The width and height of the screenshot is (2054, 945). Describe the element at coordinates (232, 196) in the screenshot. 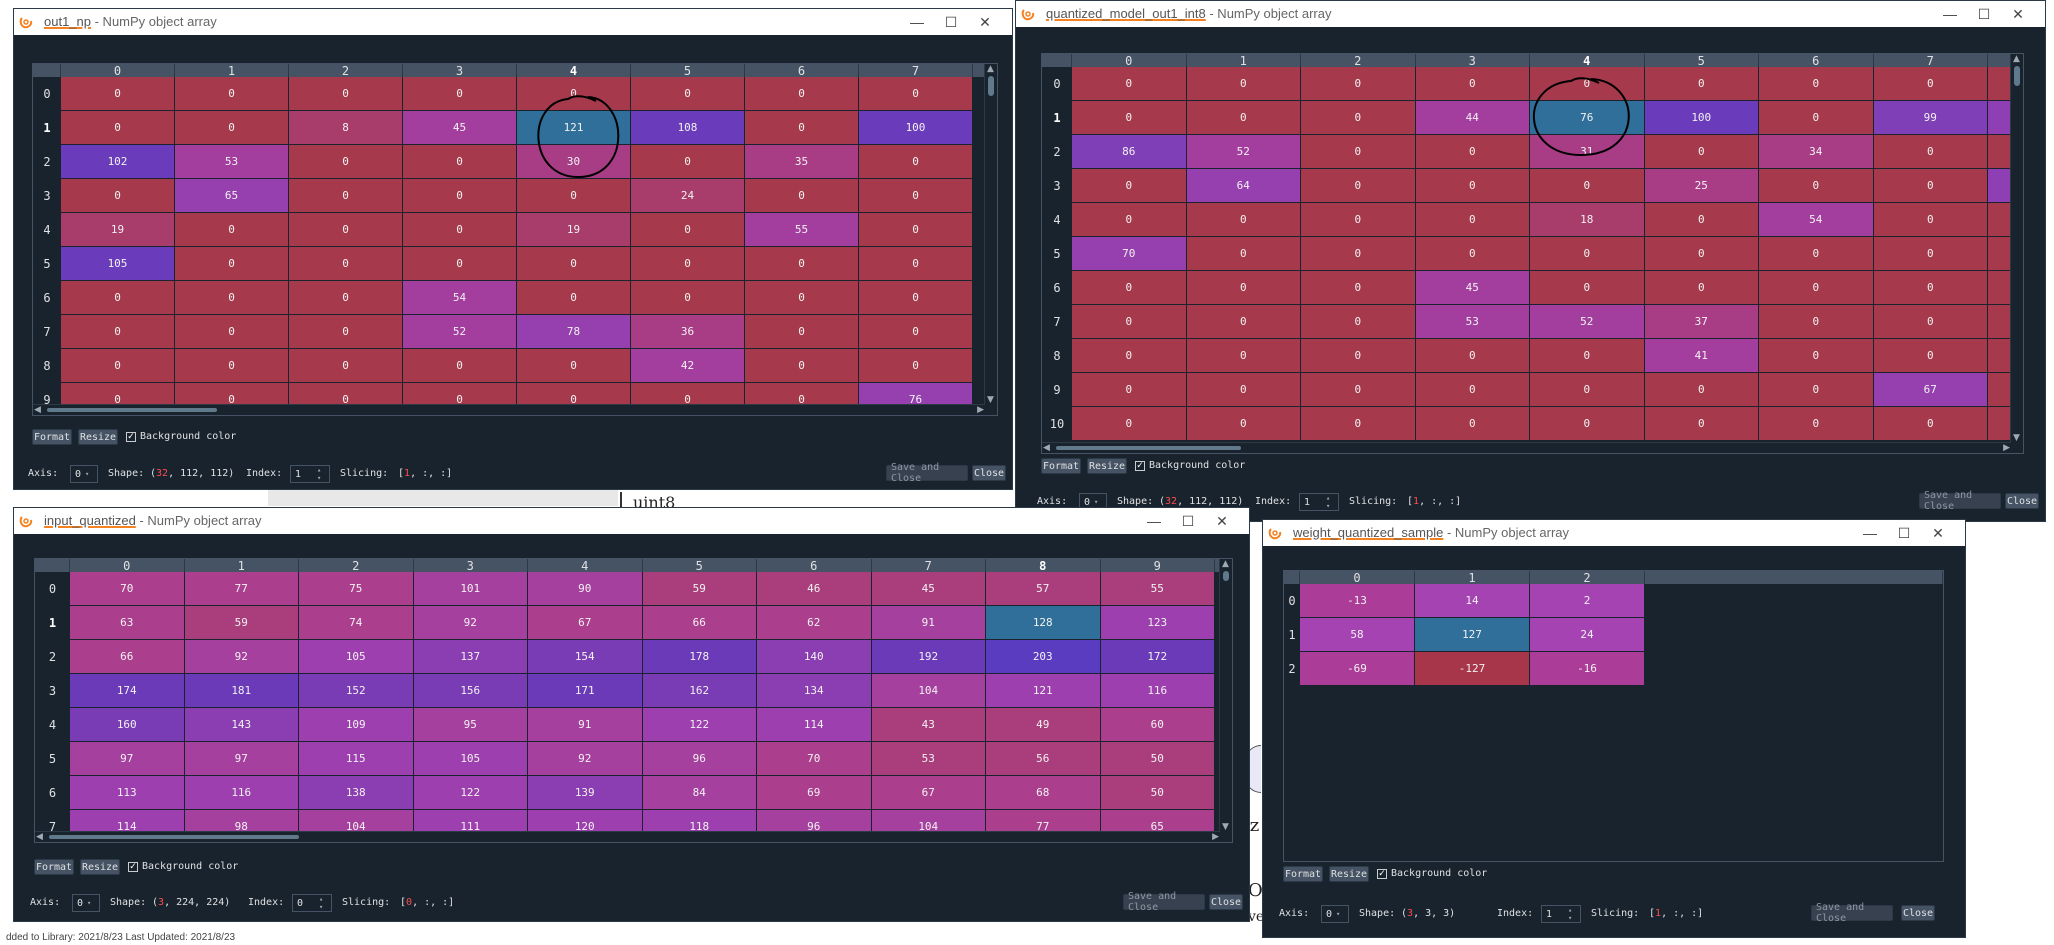

I see `array-cell: 65` at that location.